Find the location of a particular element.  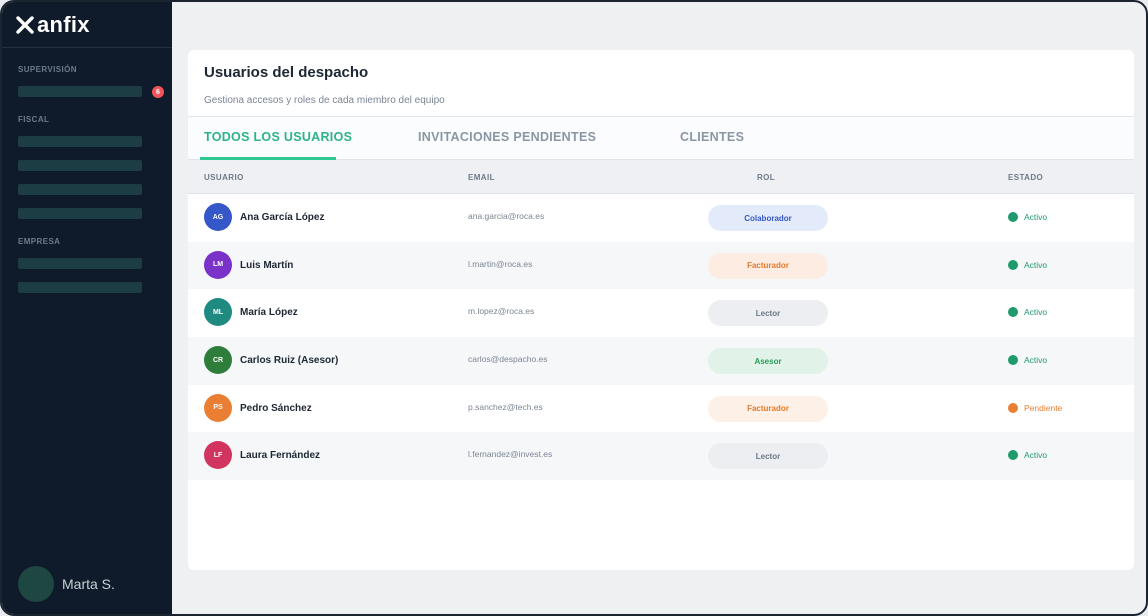

role-badge: Asesor is located at coordinates (768, 361).